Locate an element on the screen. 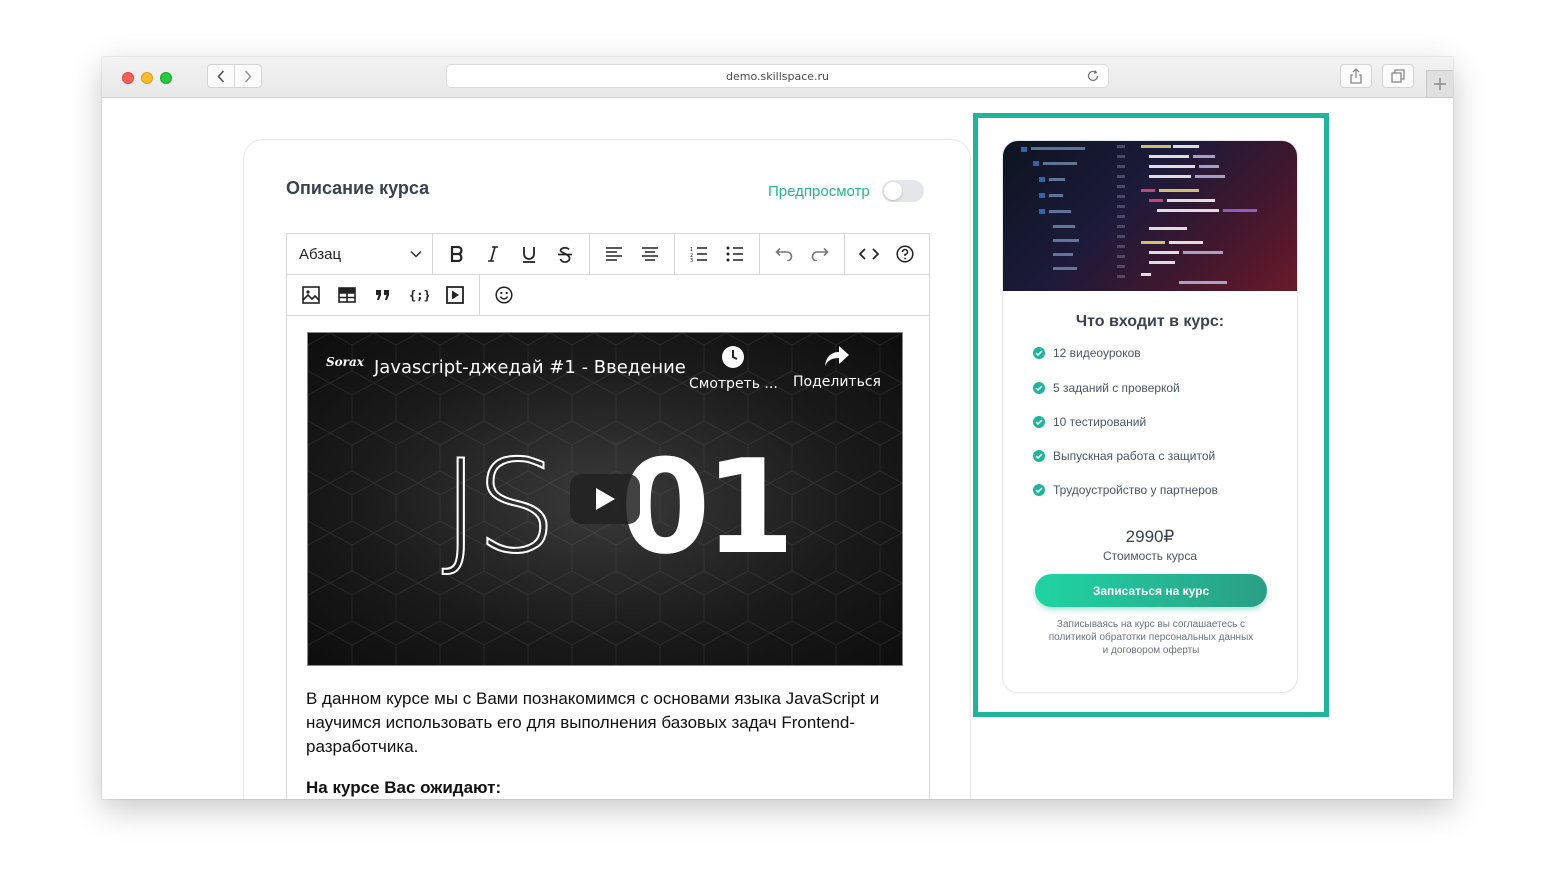  feature-label: Выпускная работа с защитой is located at coordinates (1134, 456).